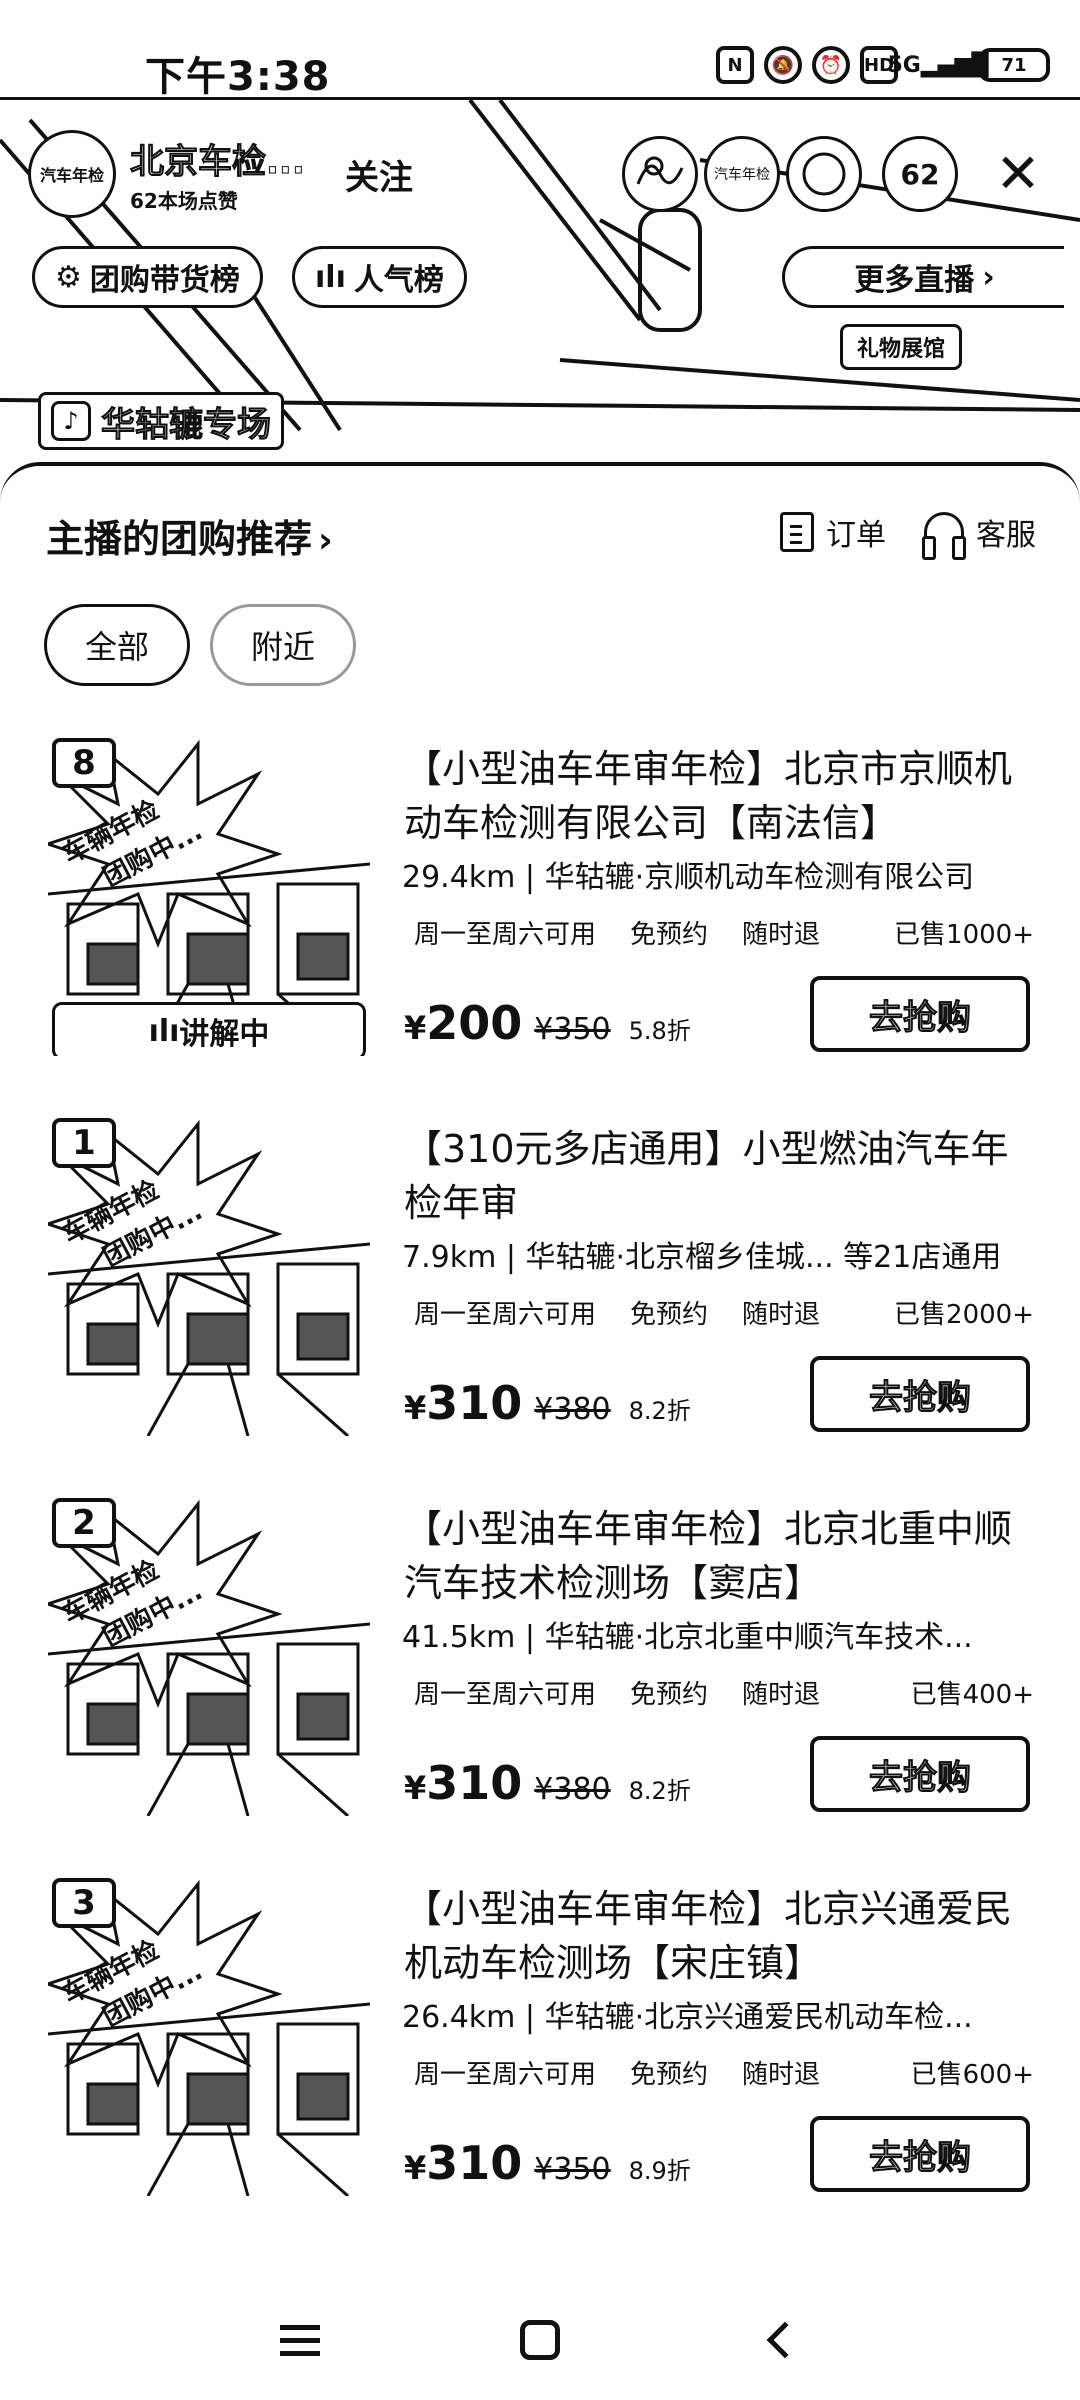  I want to click on sold-count: 已售400+, so click(972, 1695).